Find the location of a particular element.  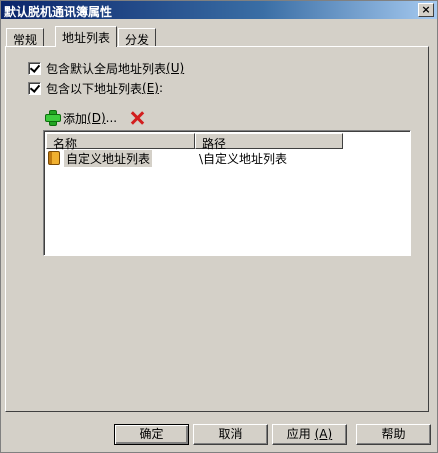

add-label: 添加 is located at coordinates (75, 118).